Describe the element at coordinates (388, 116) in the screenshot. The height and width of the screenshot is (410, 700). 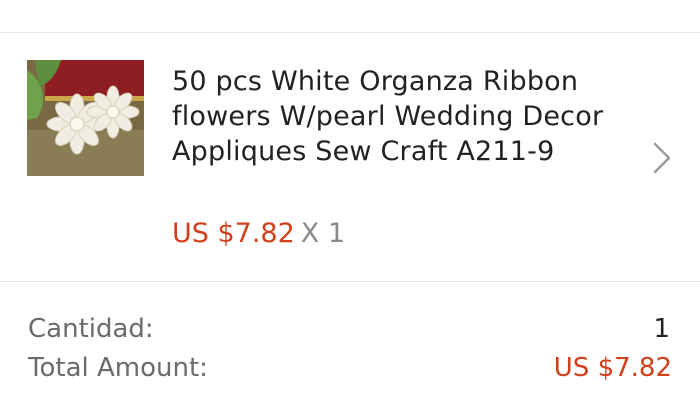
I see `product-title-line: flowers W/pearl Wedding Decor` at that location.